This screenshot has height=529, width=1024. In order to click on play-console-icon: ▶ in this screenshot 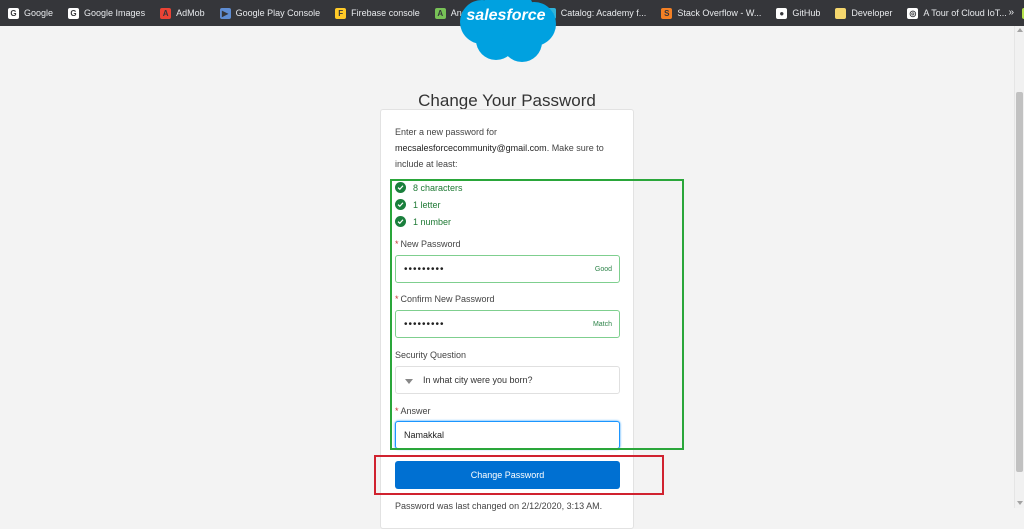, I will do `click(225, 13)`.